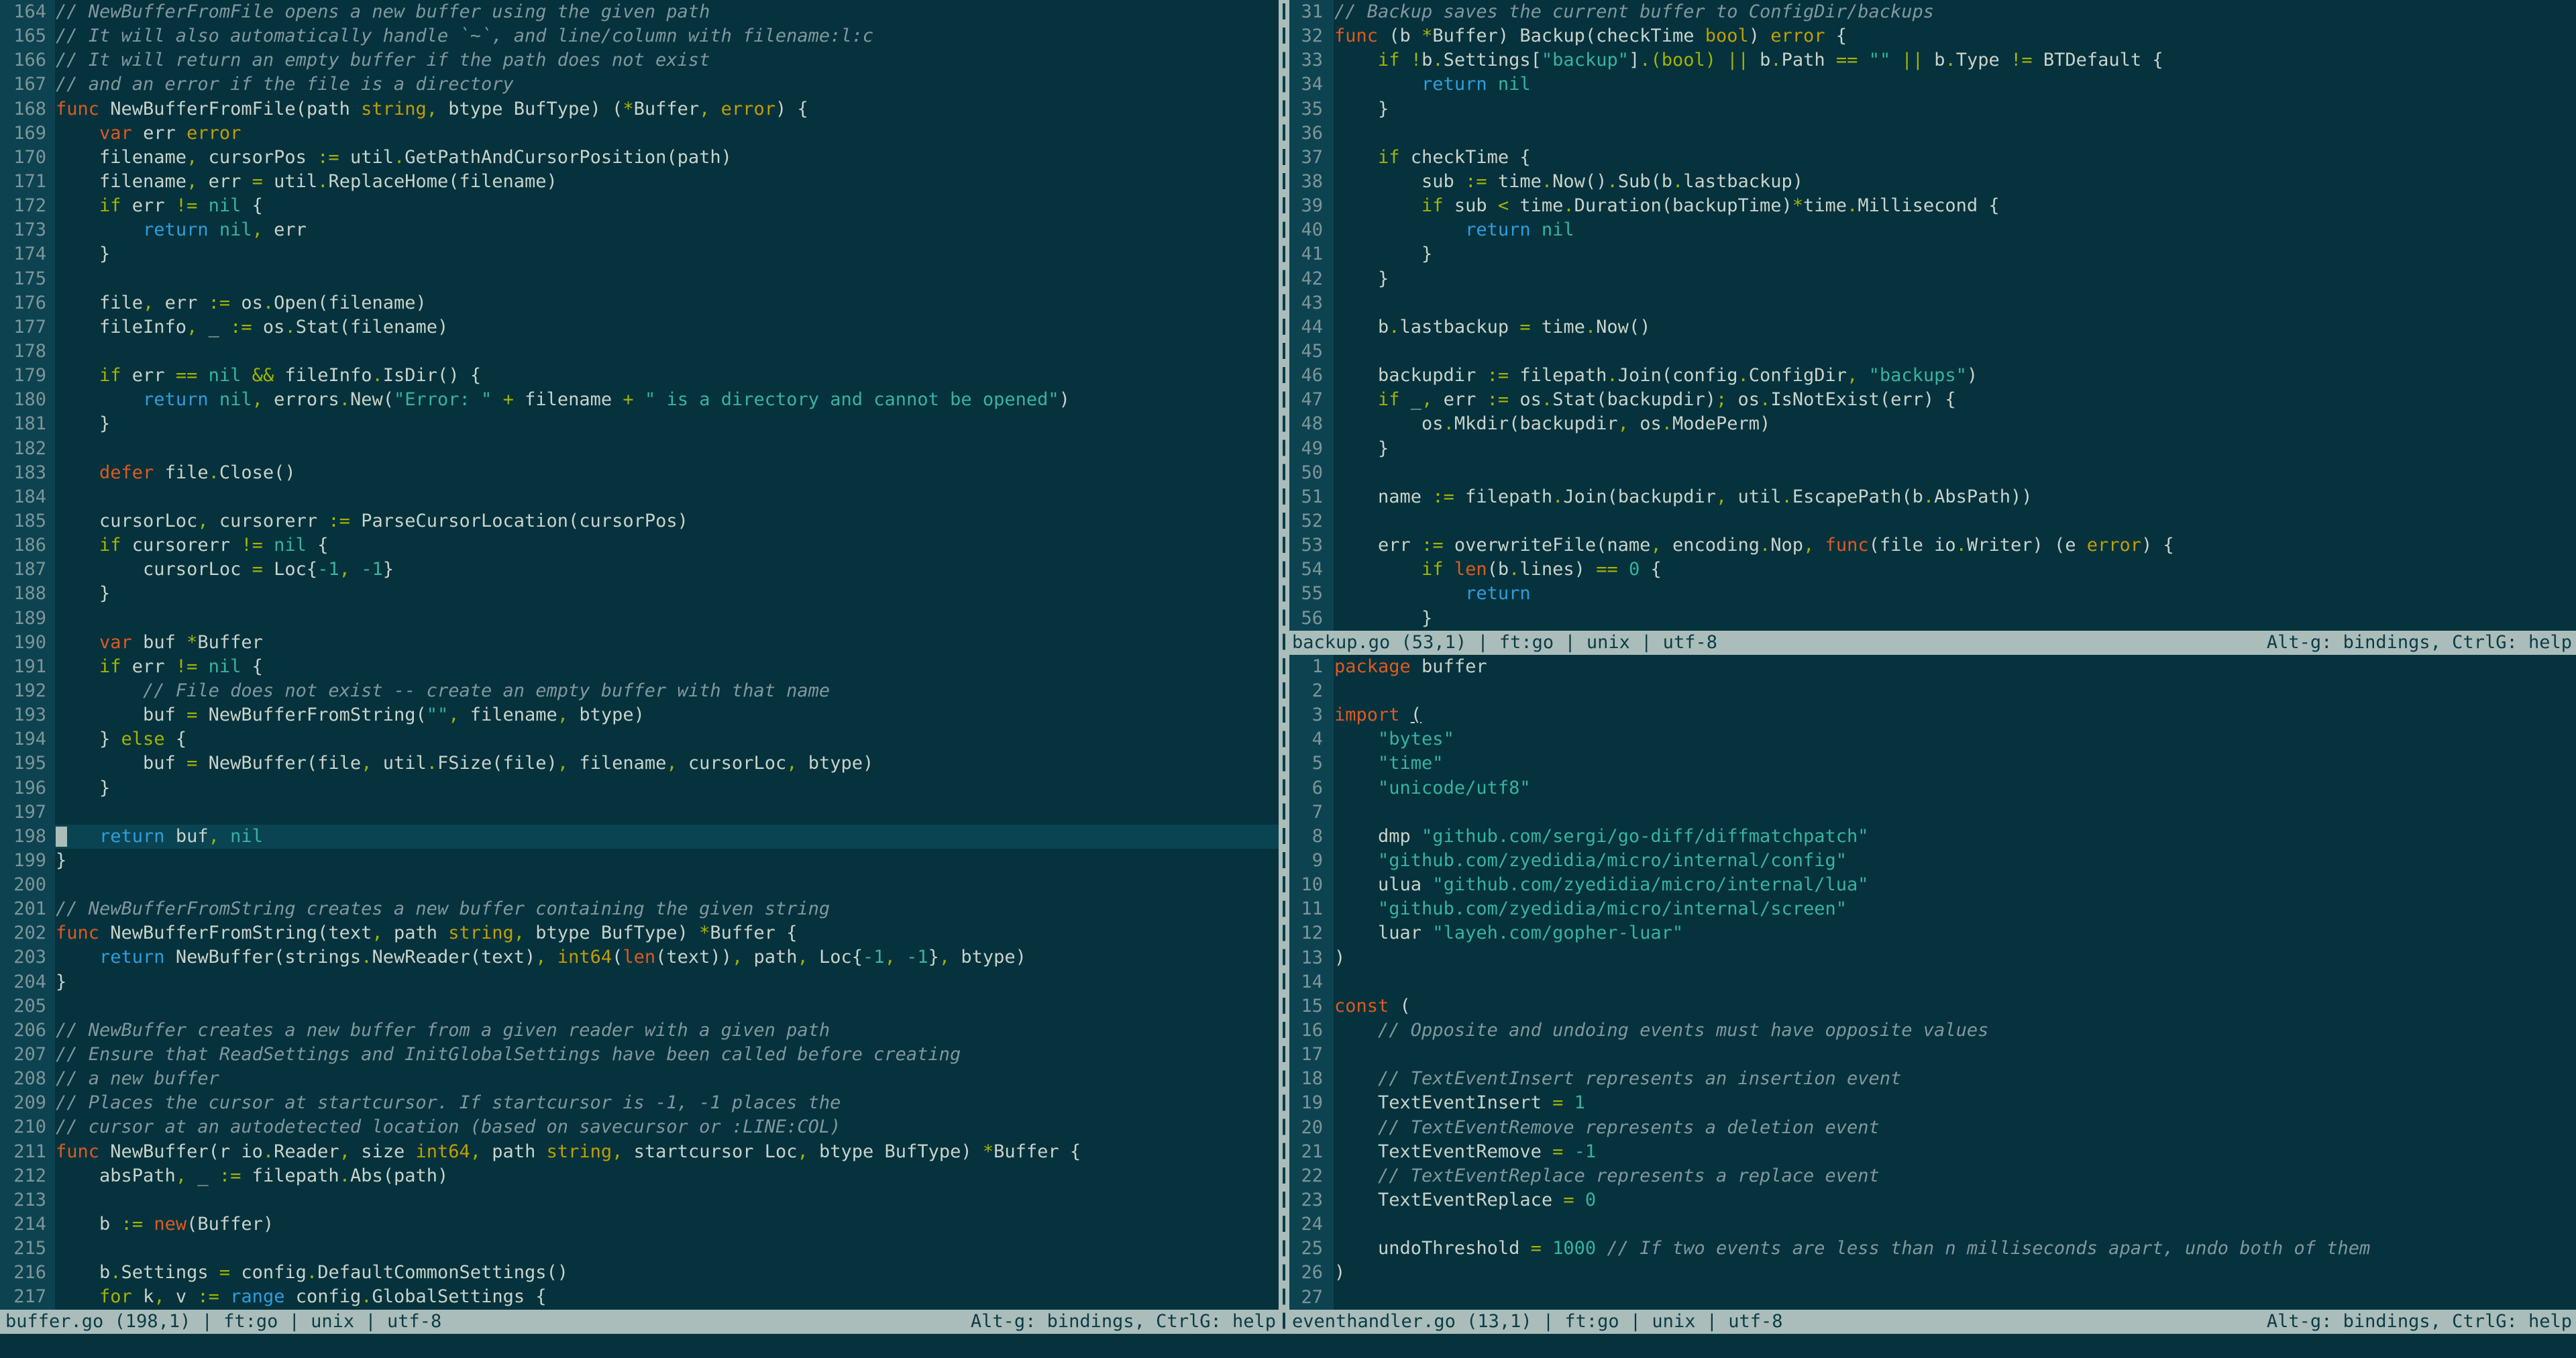 The width and height of the screenshot is (2576, 1358). I want to click on code-line: 56 }, so click(1932, 619).